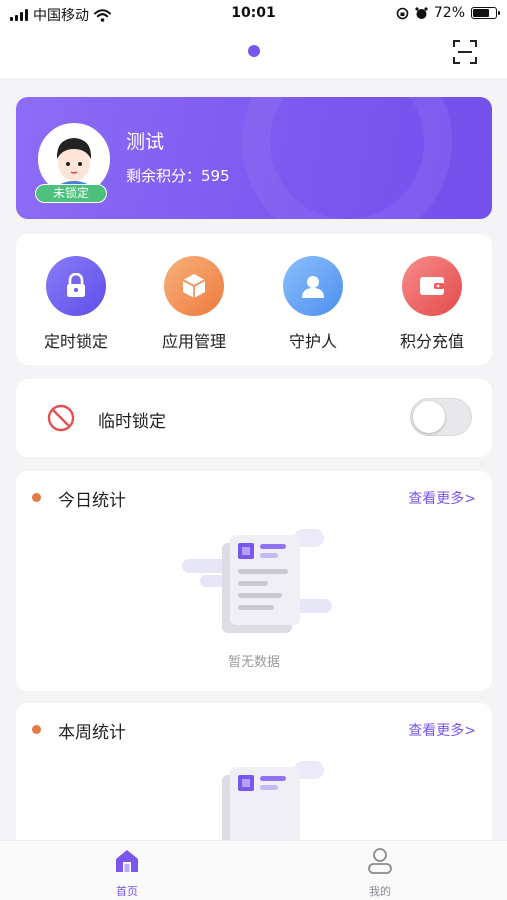 The width and height of the screenshot is (507, 900). Describe the element at coordinates (127, 873) in the screenshot. I see `tab-home: 首页` at that location.